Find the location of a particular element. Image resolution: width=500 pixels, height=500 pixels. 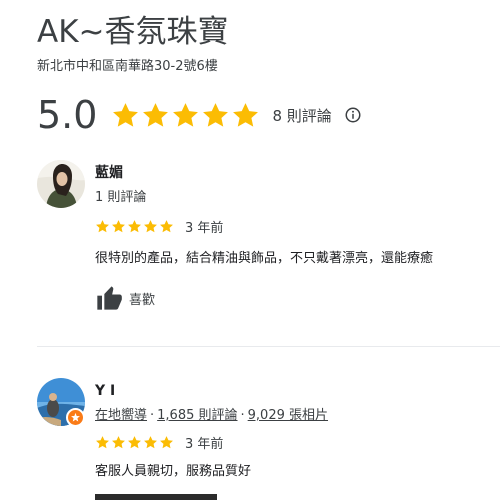

rating-stars is located at coordinates (186, 115).